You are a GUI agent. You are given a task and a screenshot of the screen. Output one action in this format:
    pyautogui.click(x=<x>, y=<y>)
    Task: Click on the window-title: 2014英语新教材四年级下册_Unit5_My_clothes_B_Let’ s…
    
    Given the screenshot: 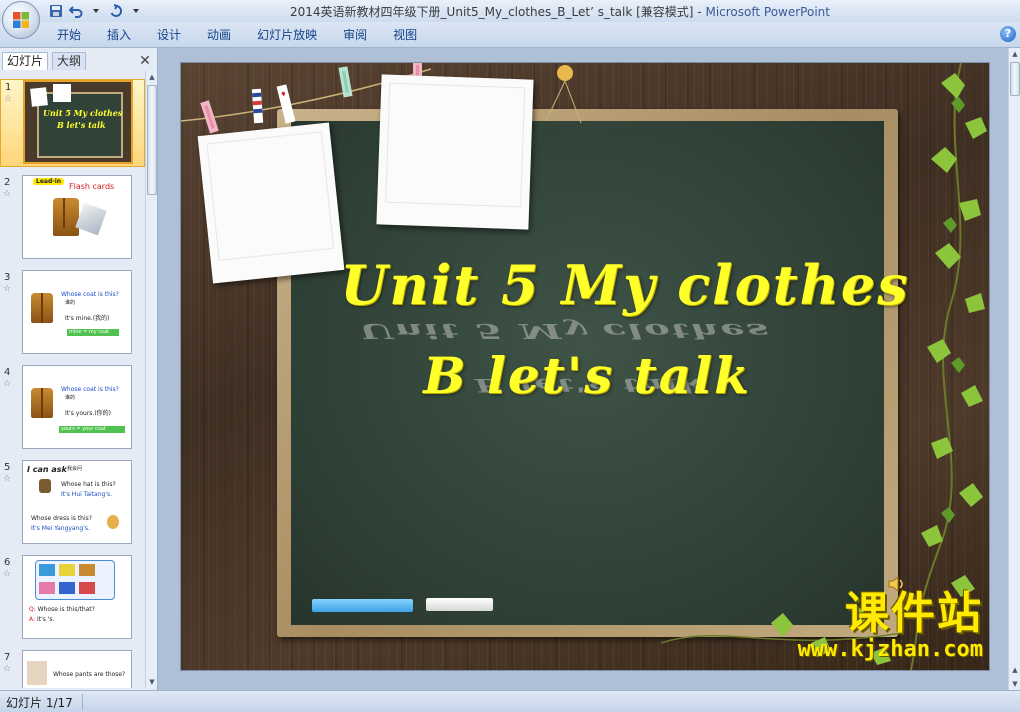 What is the action you would take?
    pyautogui.click(x=510, y=11)
    